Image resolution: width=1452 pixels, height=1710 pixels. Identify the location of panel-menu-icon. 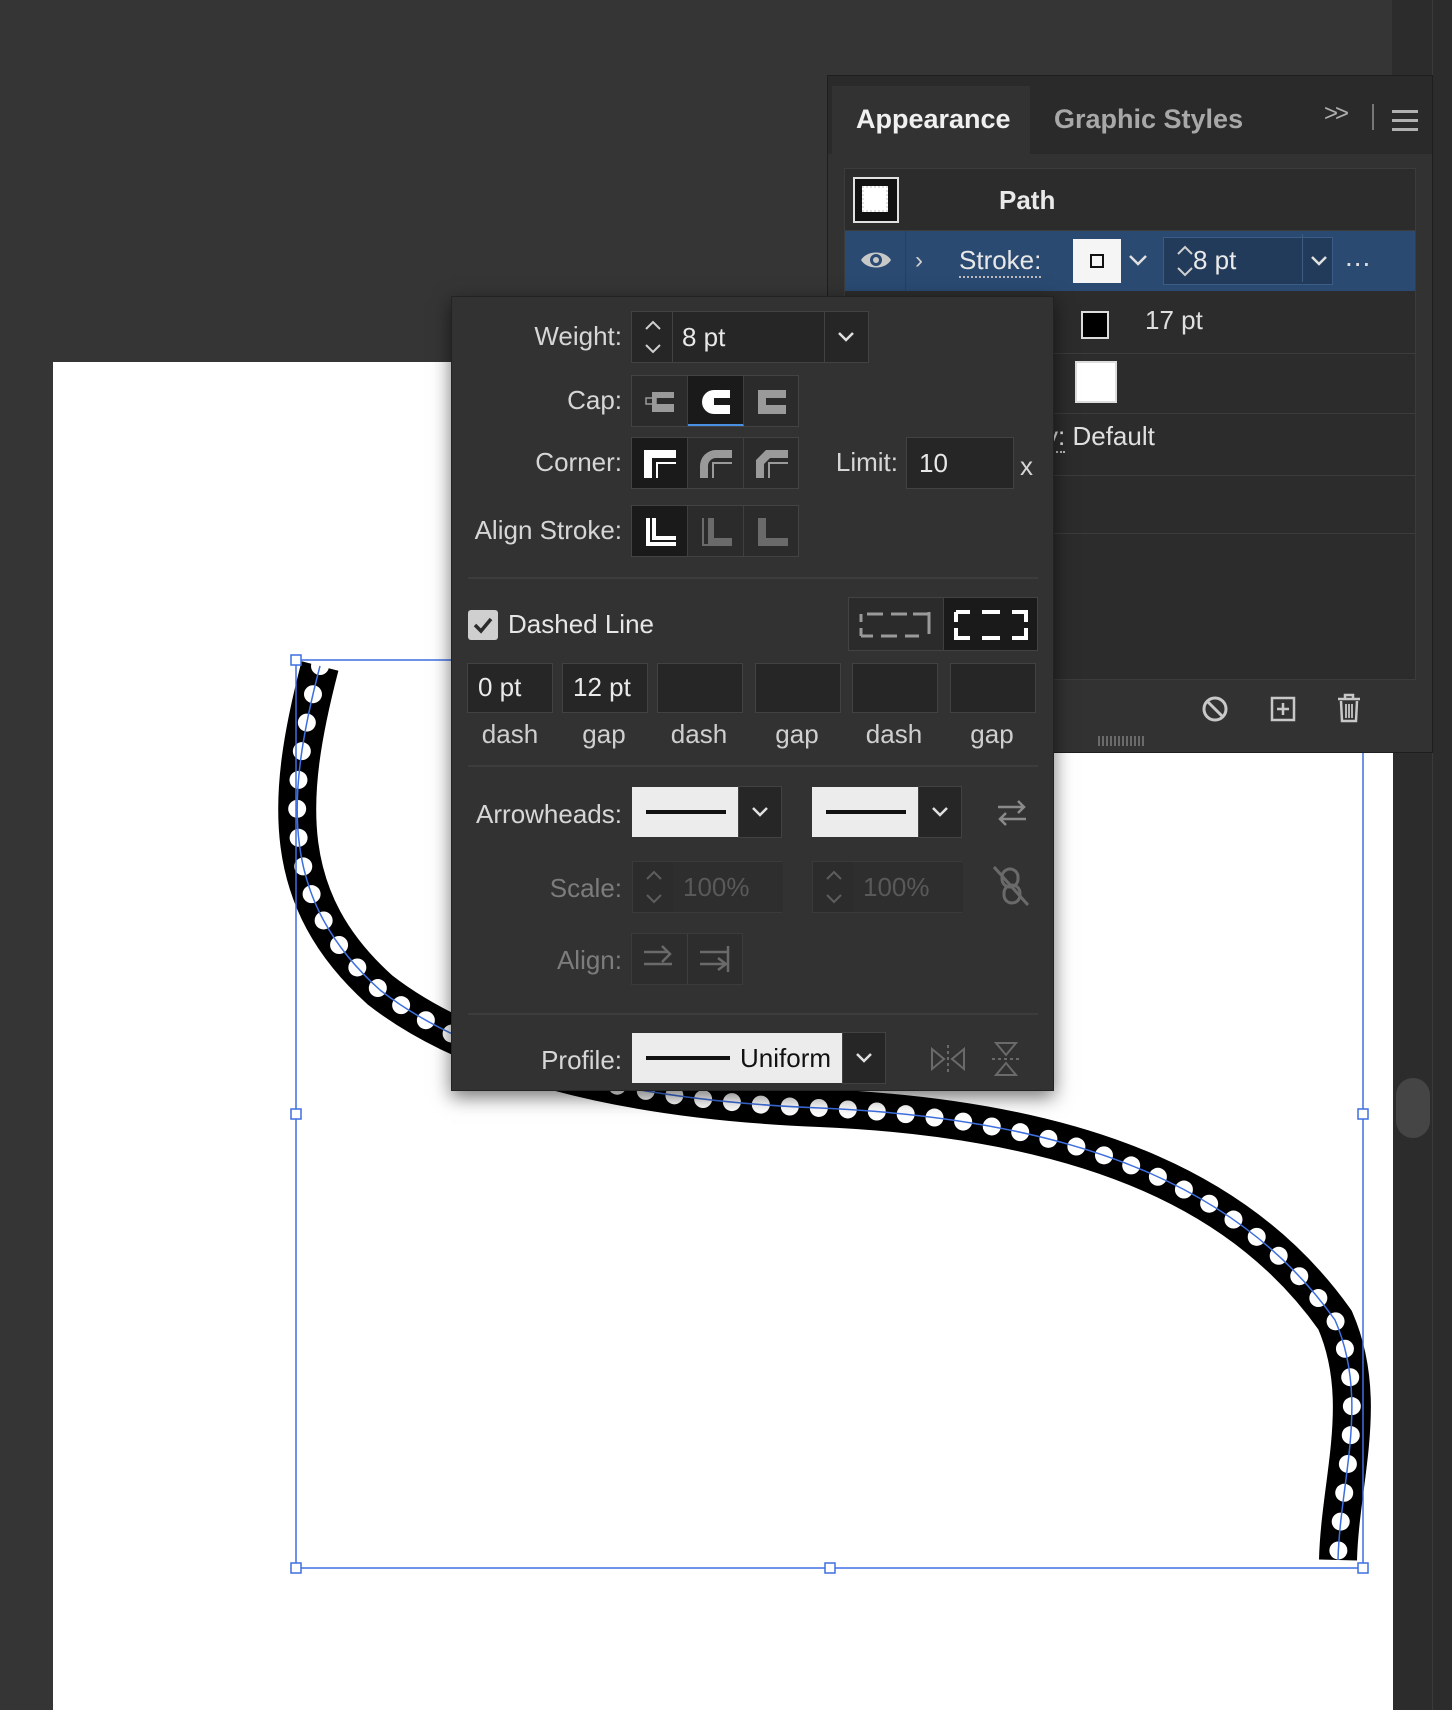
(1405, 123).